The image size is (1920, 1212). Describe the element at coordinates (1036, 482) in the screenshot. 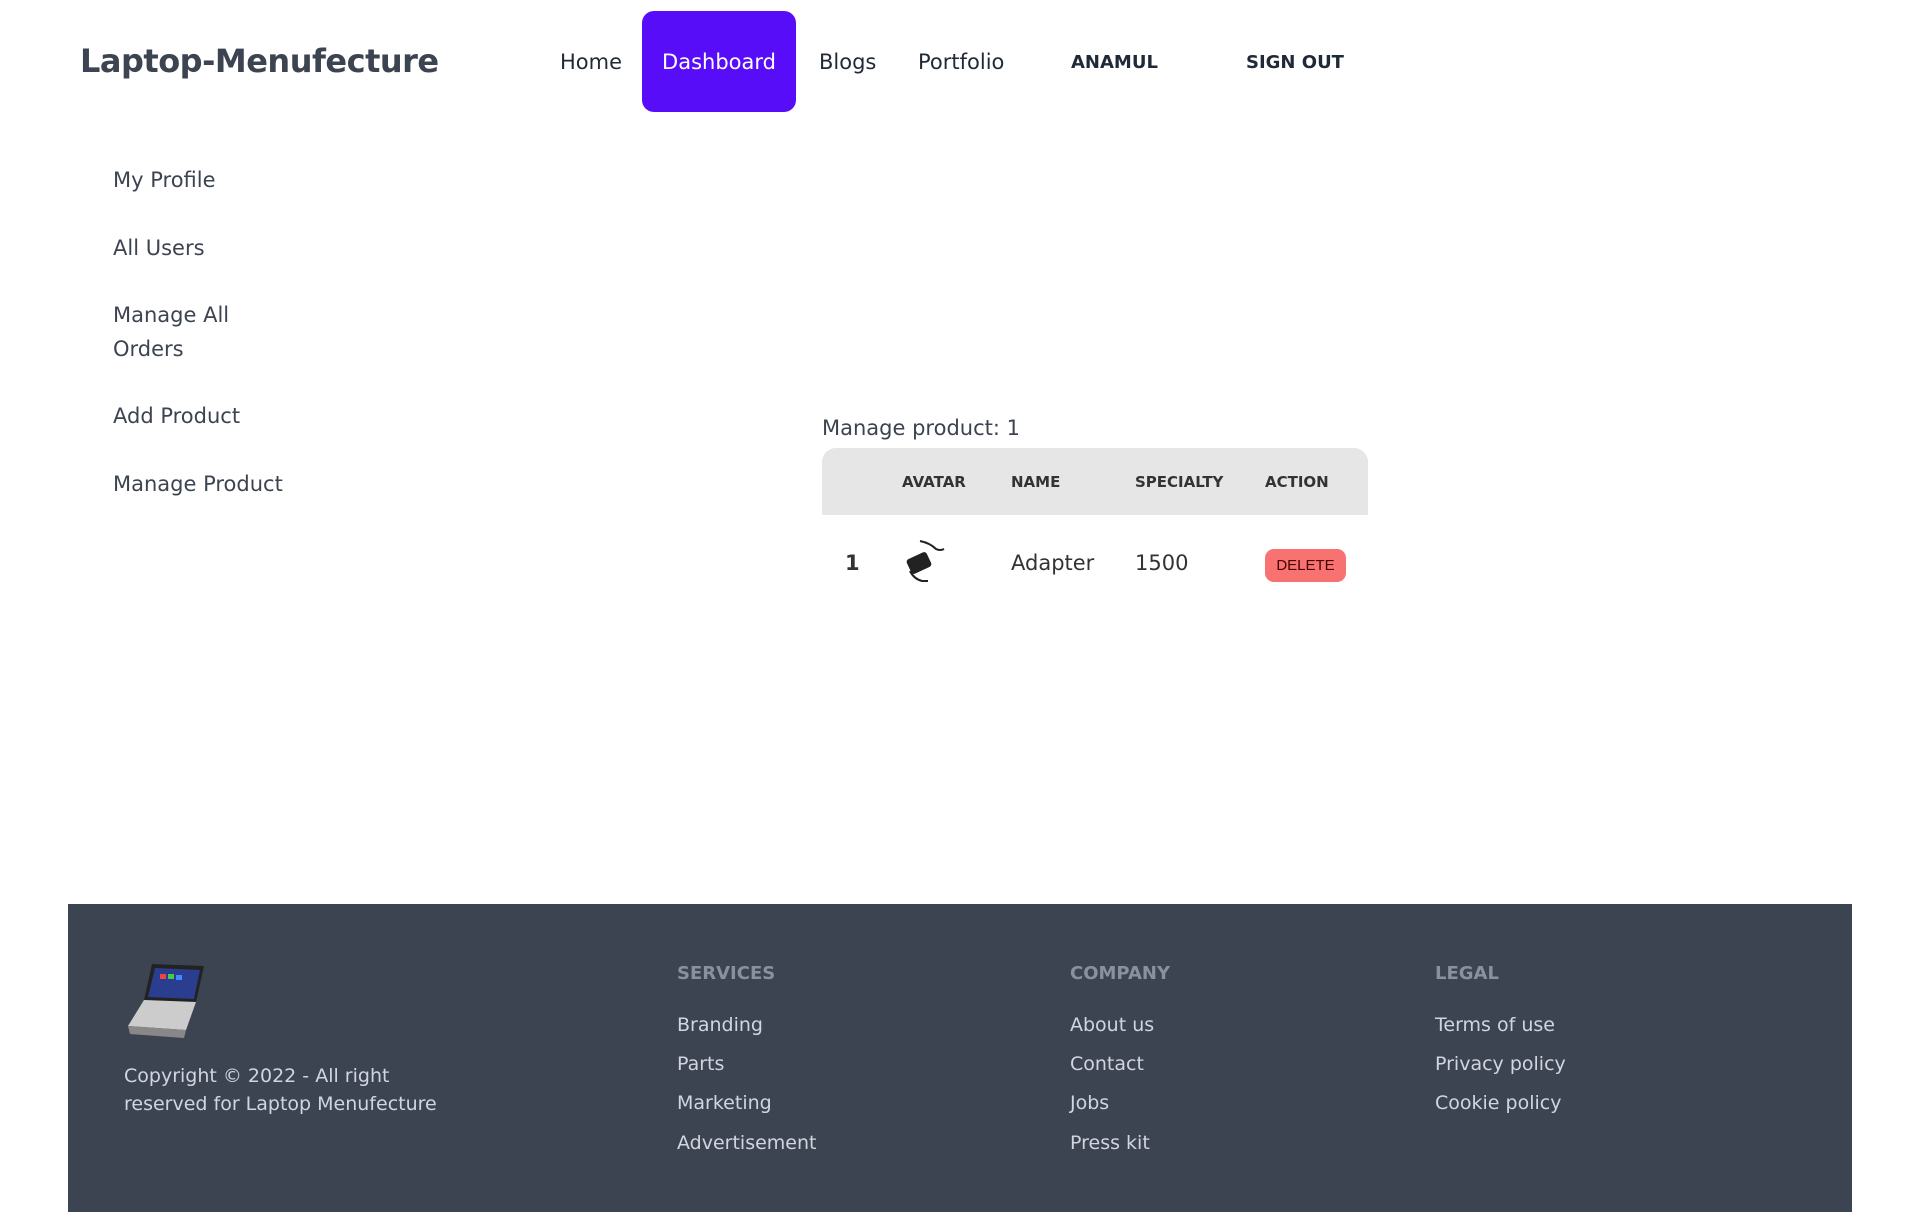

I see `column-name: NAME` at that location.